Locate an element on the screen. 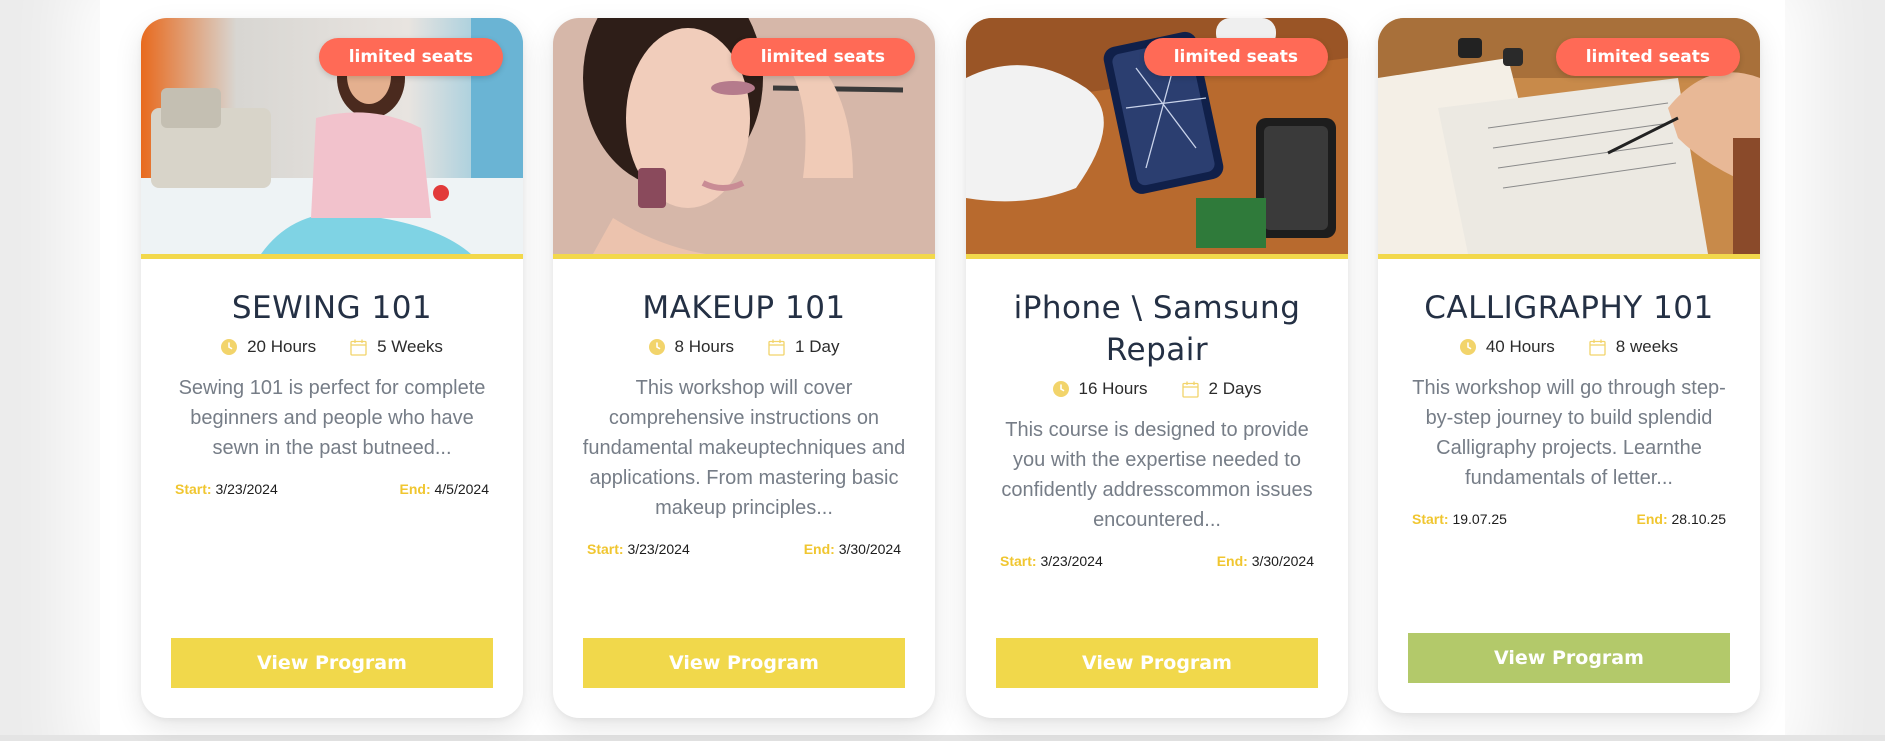  hours-meta: 16 Hours is located at coordinates (1100, 389).